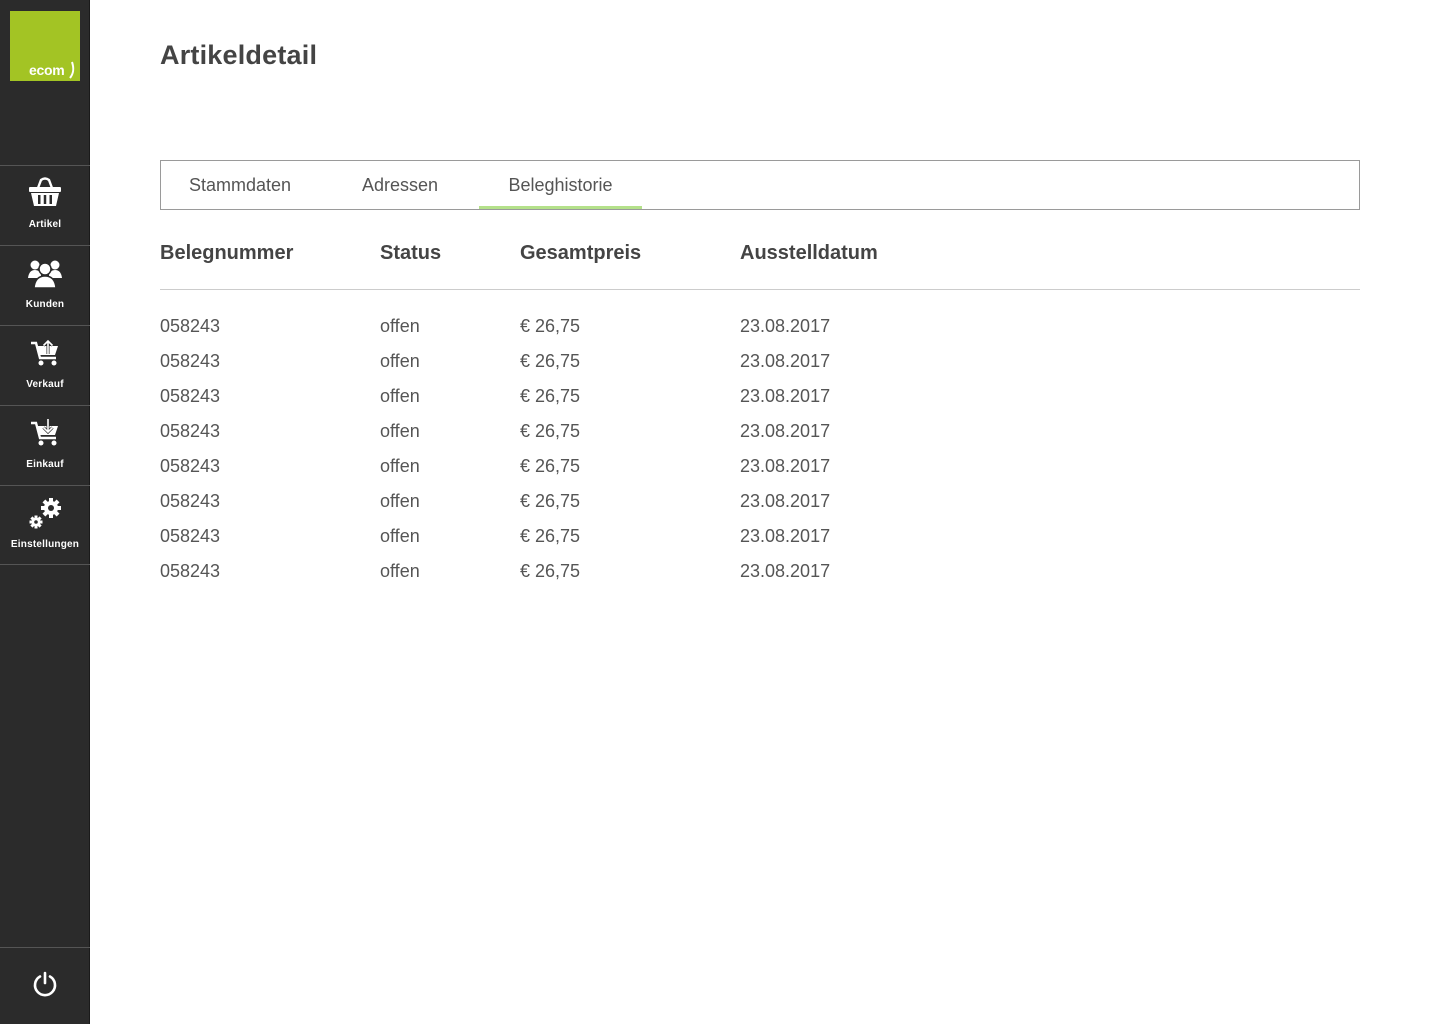 The image size is (1440, 1024). I want to click on page-title: Artikeldetail, so click(239, 55).